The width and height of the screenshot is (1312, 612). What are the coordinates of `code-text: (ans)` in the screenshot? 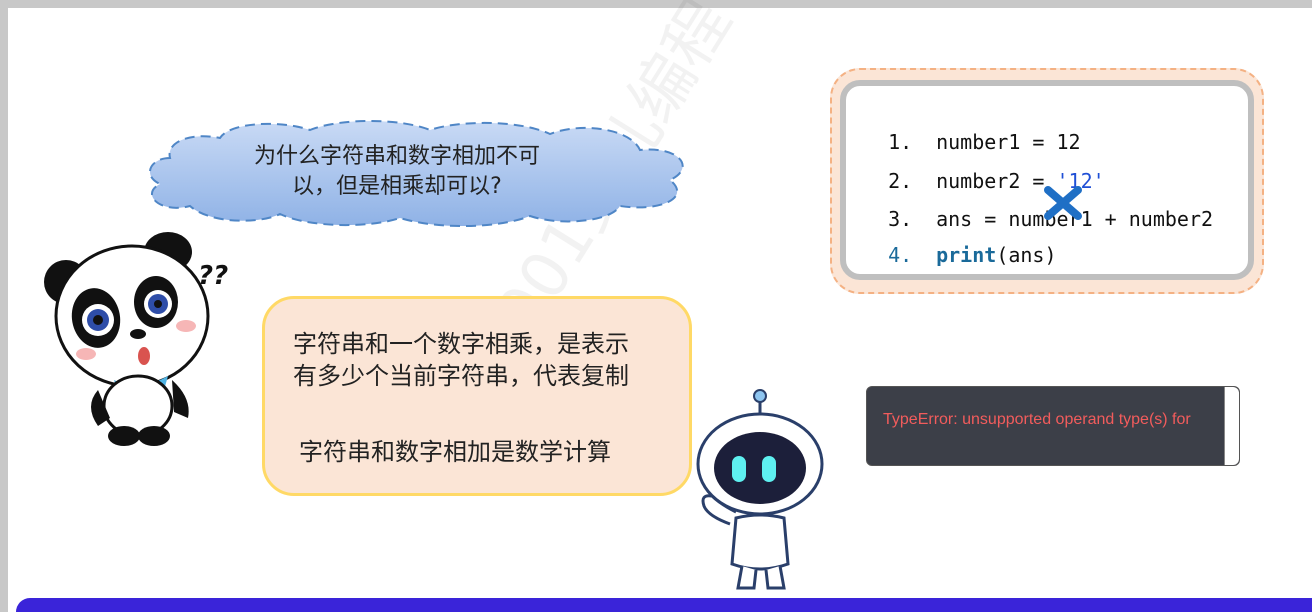 It's located at (1026, 255).